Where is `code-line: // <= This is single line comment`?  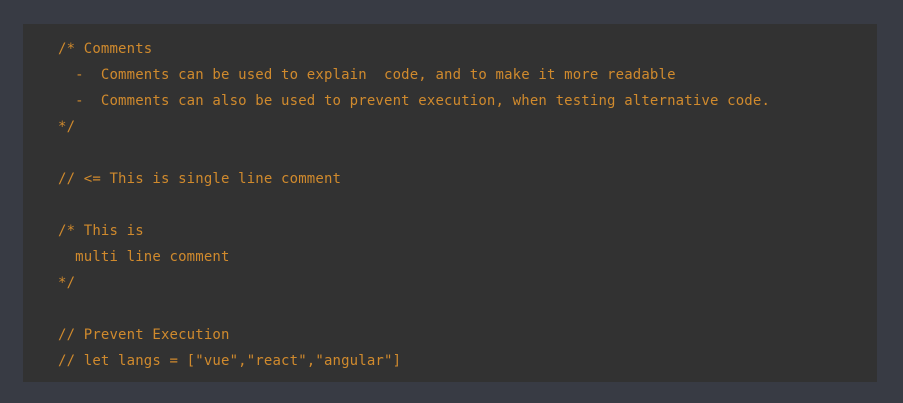 code-line: // <= This is single line comment is located at coordinates (200, 179).